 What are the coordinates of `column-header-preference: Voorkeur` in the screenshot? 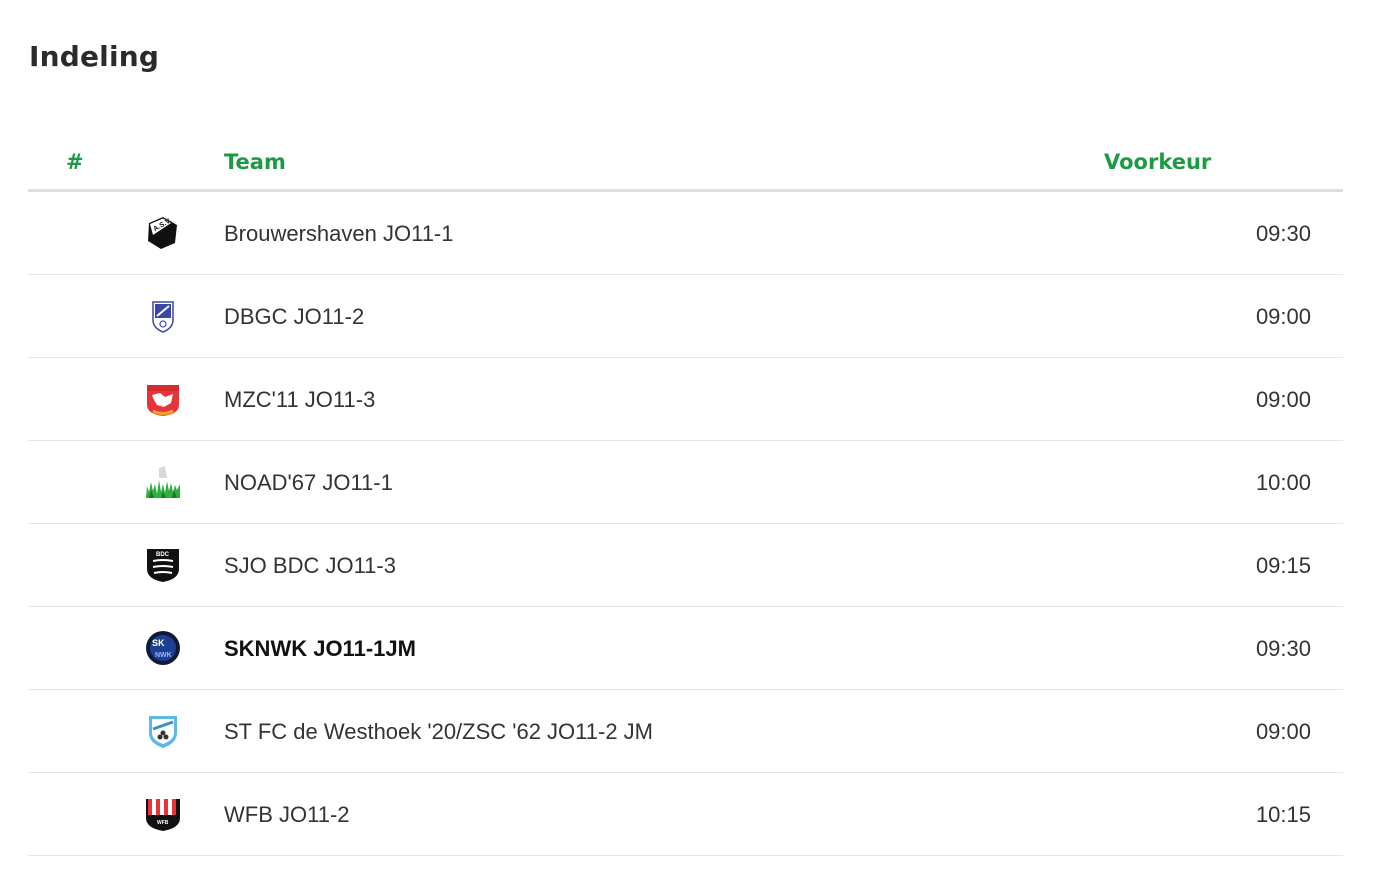 It's located at (1157, 162).